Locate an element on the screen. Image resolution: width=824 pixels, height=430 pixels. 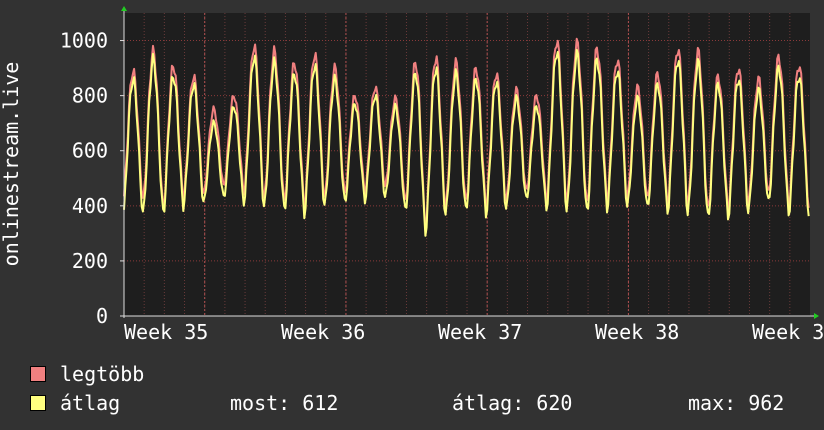
x-tick-label: Week 38 is located at coordinates (637, 332).